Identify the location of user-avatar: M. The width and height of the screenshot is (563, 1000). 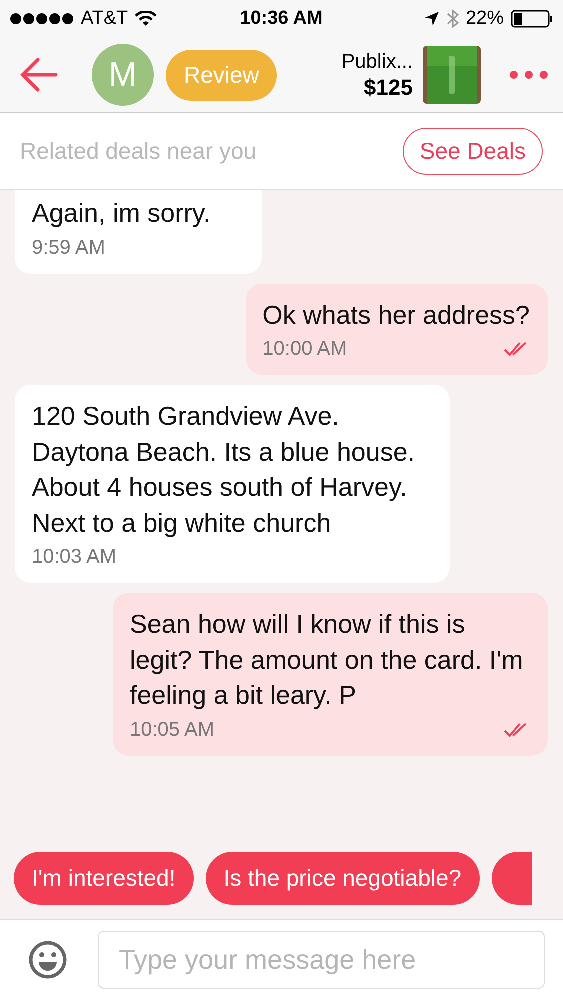
(123, 75).